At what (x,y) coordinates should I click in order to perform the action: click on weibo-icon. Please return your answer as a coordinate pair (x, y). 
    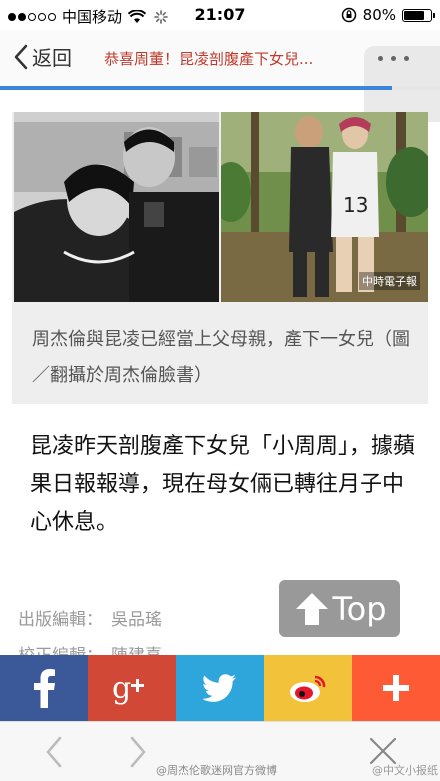
    Looking at the image, I should click on (308, 688).